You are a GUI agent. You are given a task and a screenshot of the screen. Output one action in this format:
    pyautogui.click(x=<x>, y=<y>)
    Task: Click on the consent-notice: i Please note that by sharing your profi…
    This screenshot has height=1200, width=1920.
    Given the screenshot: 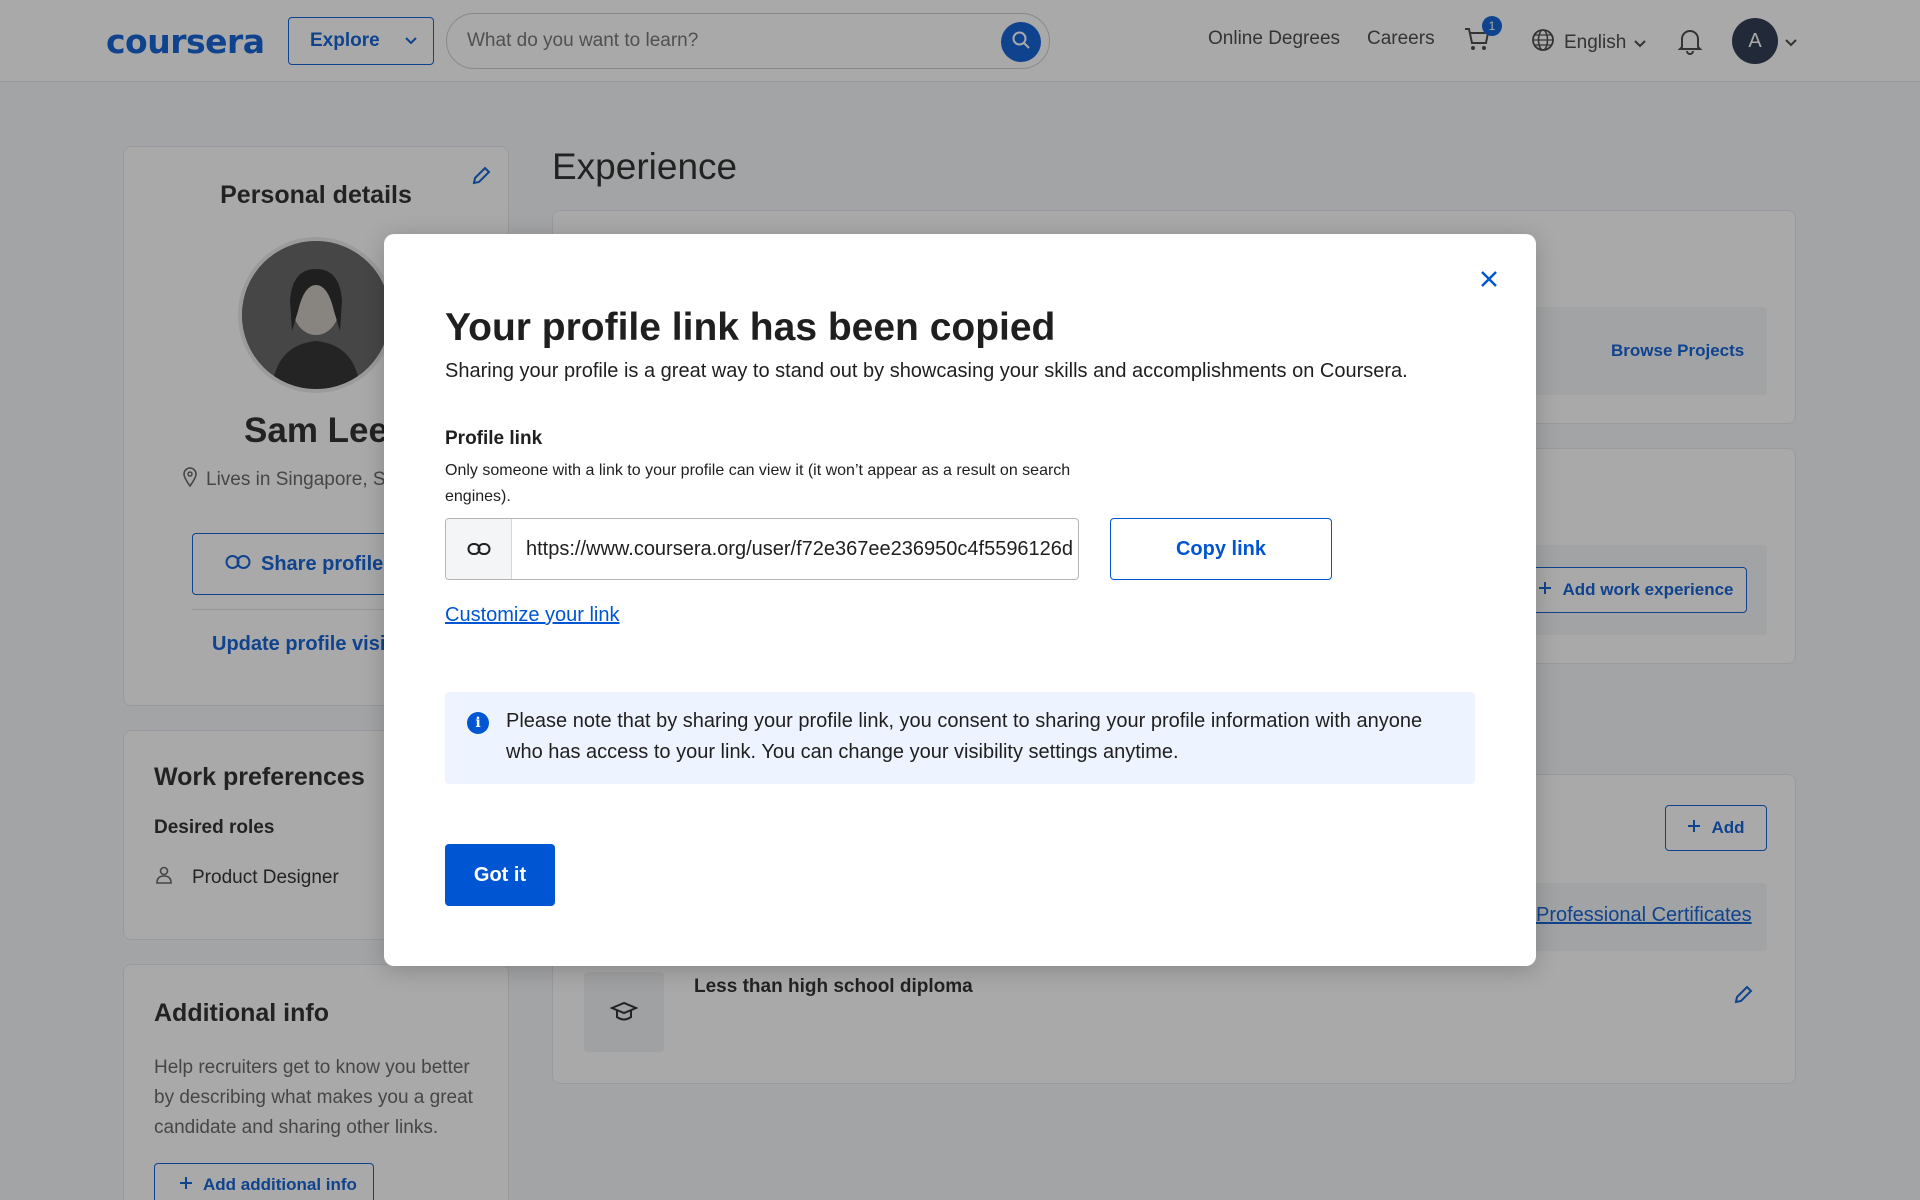 What is the action you would take?
    pyautogui.click(x=960, y=738)
    